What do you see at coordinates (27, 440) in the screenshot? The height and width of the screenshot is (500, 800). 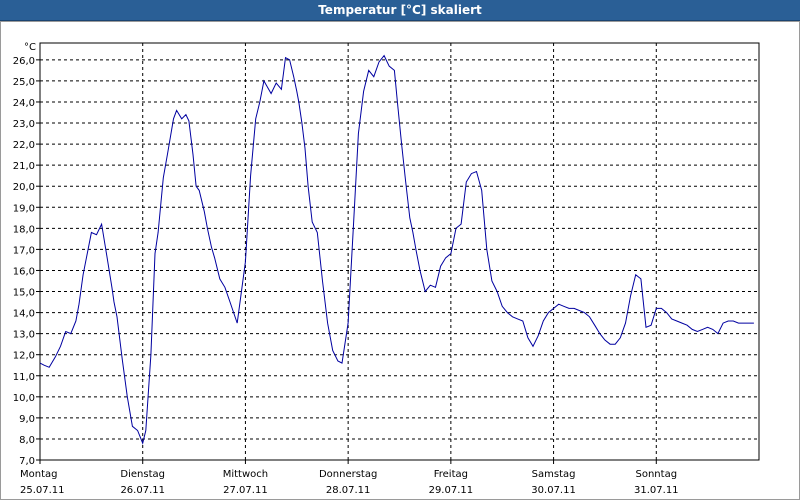 I see `y-tick-label: 8,0` at bounding box center [27, 440].